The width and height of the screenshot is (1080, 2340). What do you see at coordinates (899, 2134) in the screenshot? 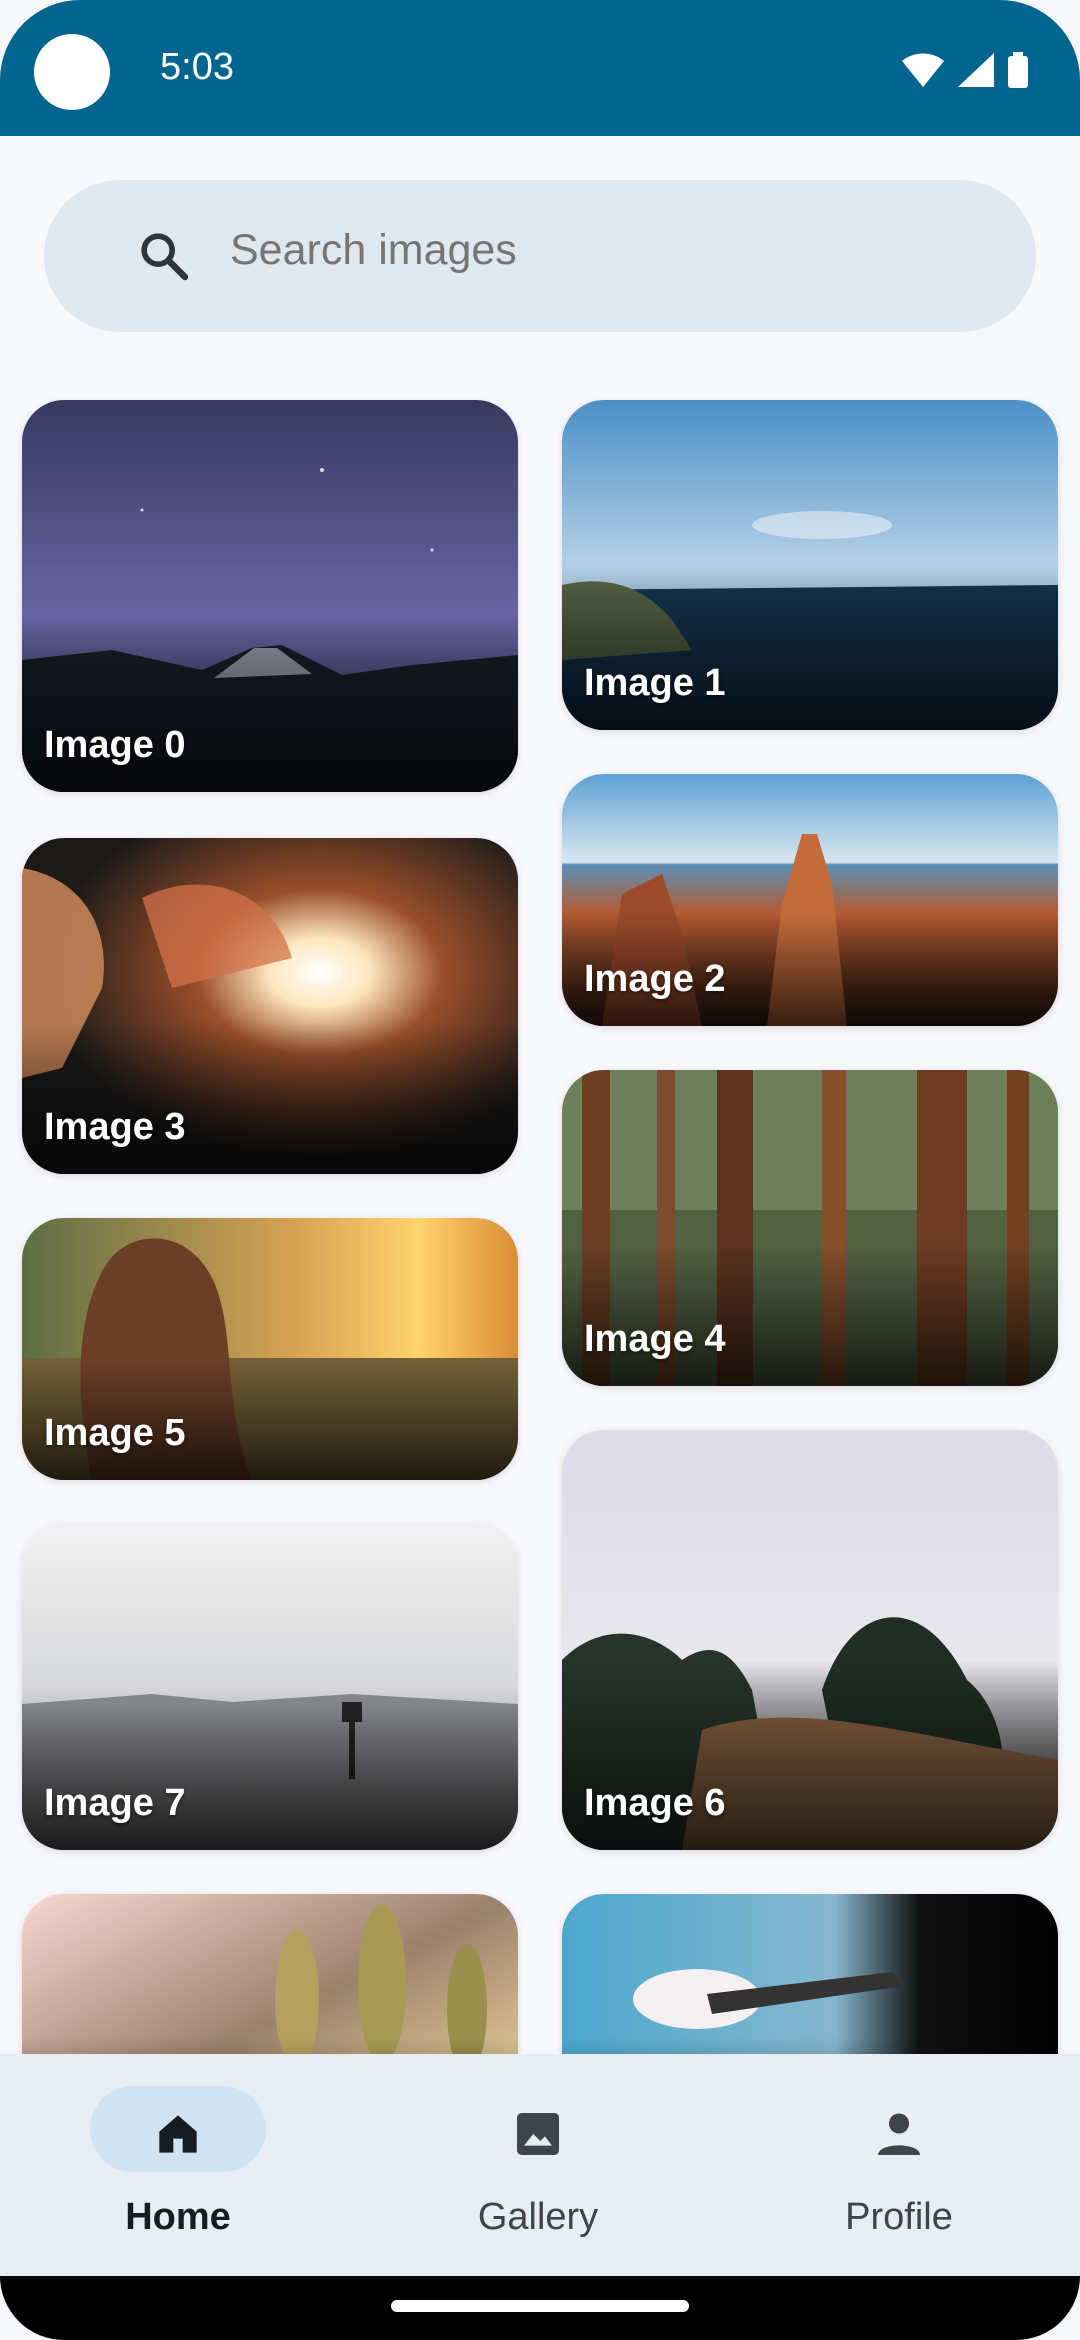
I see `person-icon` at bounding box center [899, 2134].